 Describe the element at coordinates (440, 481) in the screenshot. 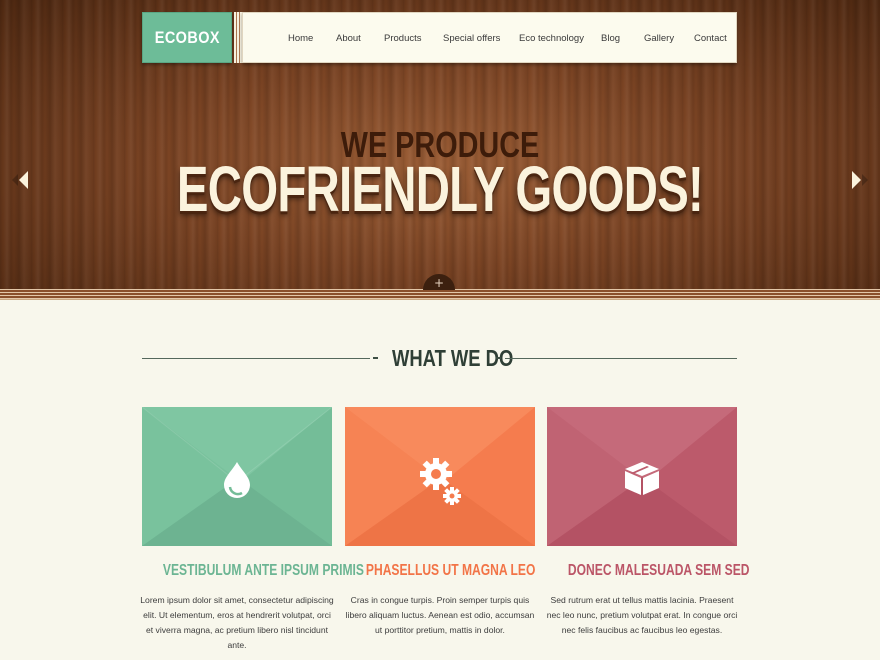

I see `gears-icon` at that location.